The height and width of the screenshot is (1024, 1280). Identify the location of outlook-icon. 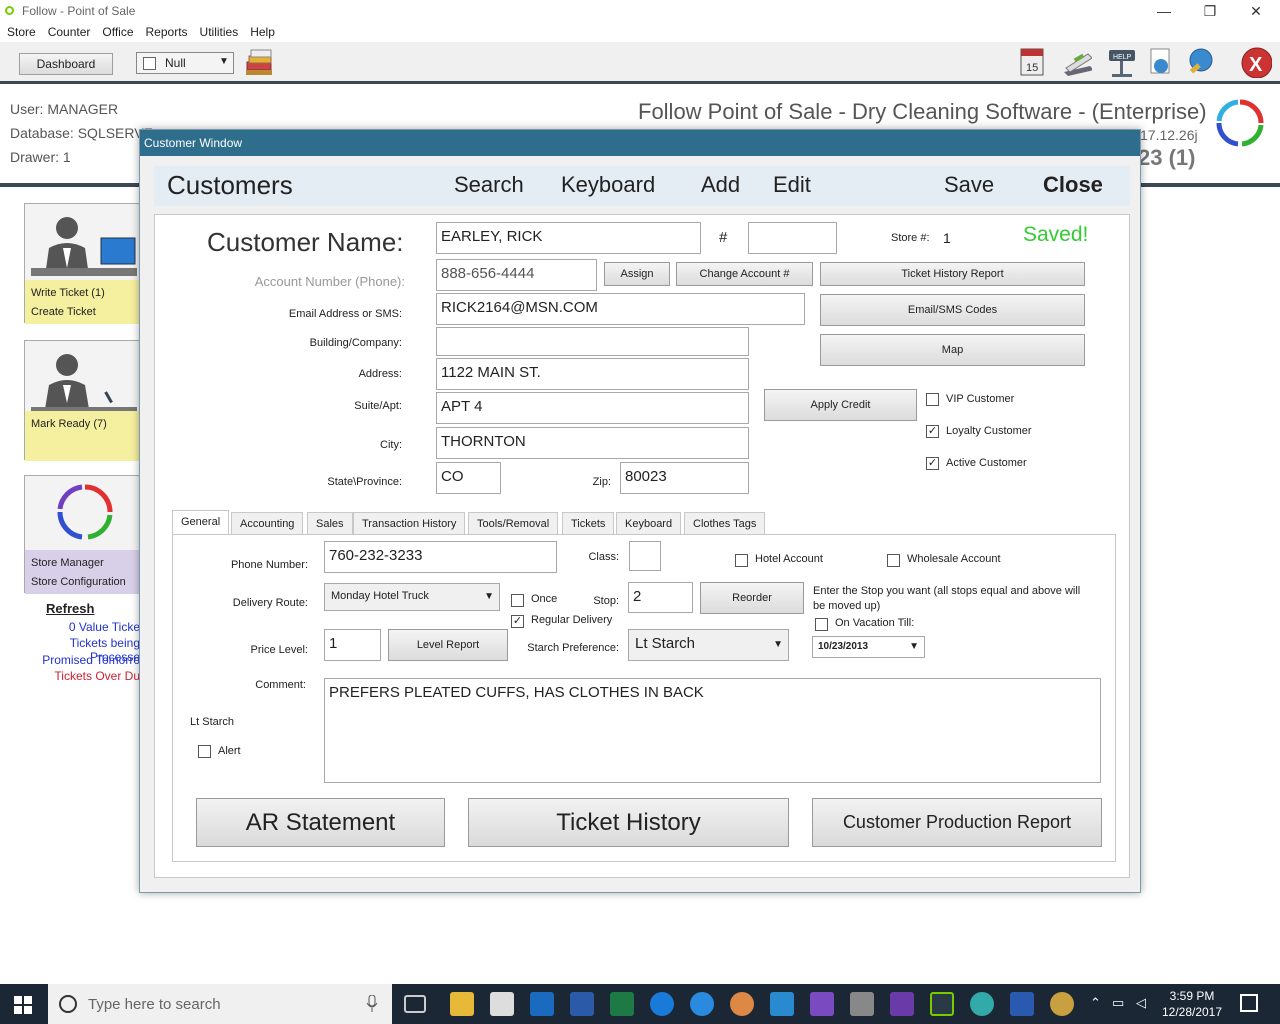
(542, 1004).